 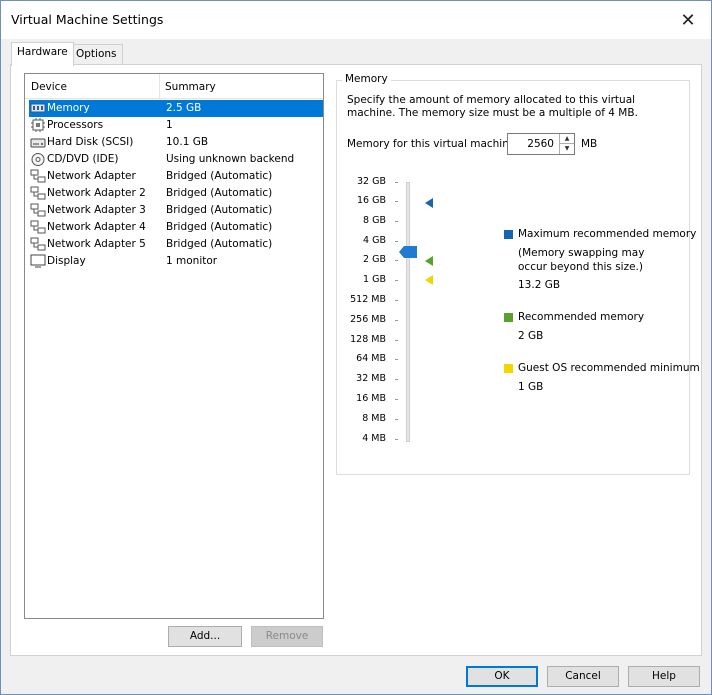 I want to click on device-row-network-adapter-3: Network Adapter 3 Bridged (Automatic), so click(x=176, y=210).